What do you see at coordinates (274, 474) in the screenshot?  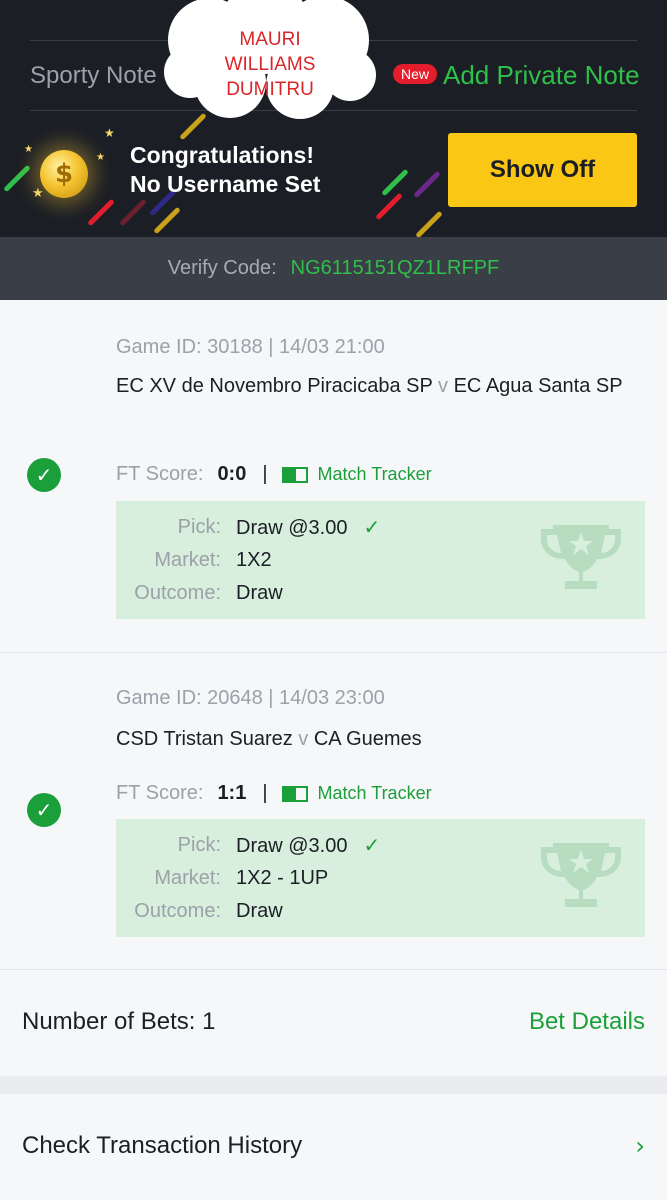 I see `ft-score-row: FT Score: 0:0 | Match Tracker` at bounding box center [274, 474].